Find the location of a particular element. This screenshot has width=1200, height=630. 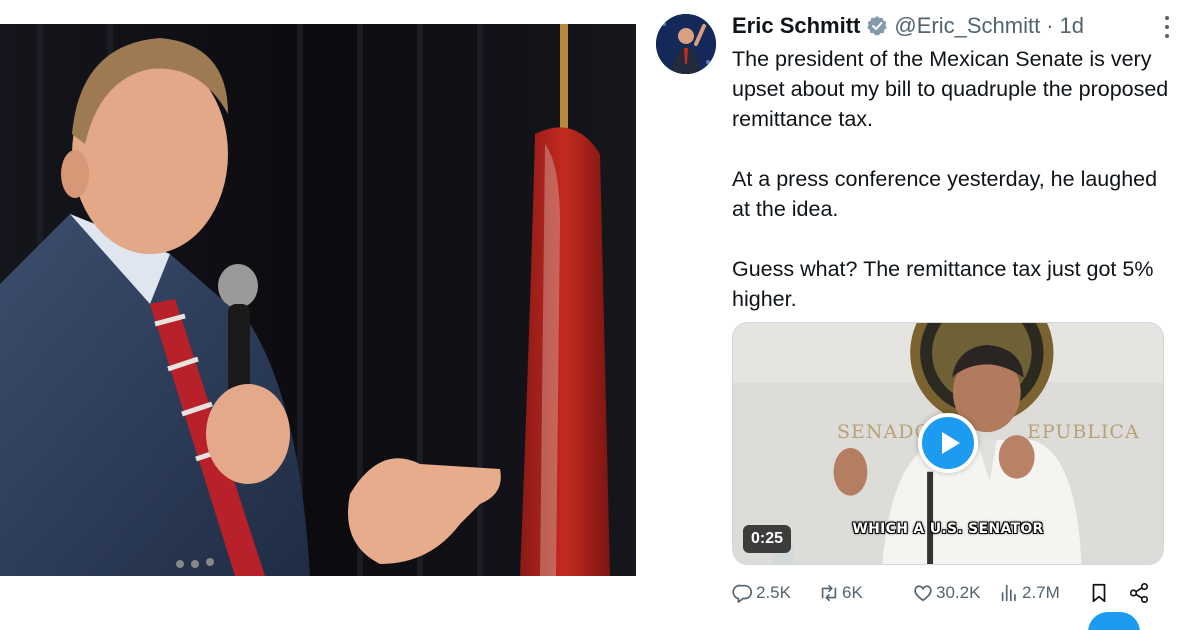

action-bar: 2.5K 6K 30.2K 2.7M is located at coordinates (952, 593).